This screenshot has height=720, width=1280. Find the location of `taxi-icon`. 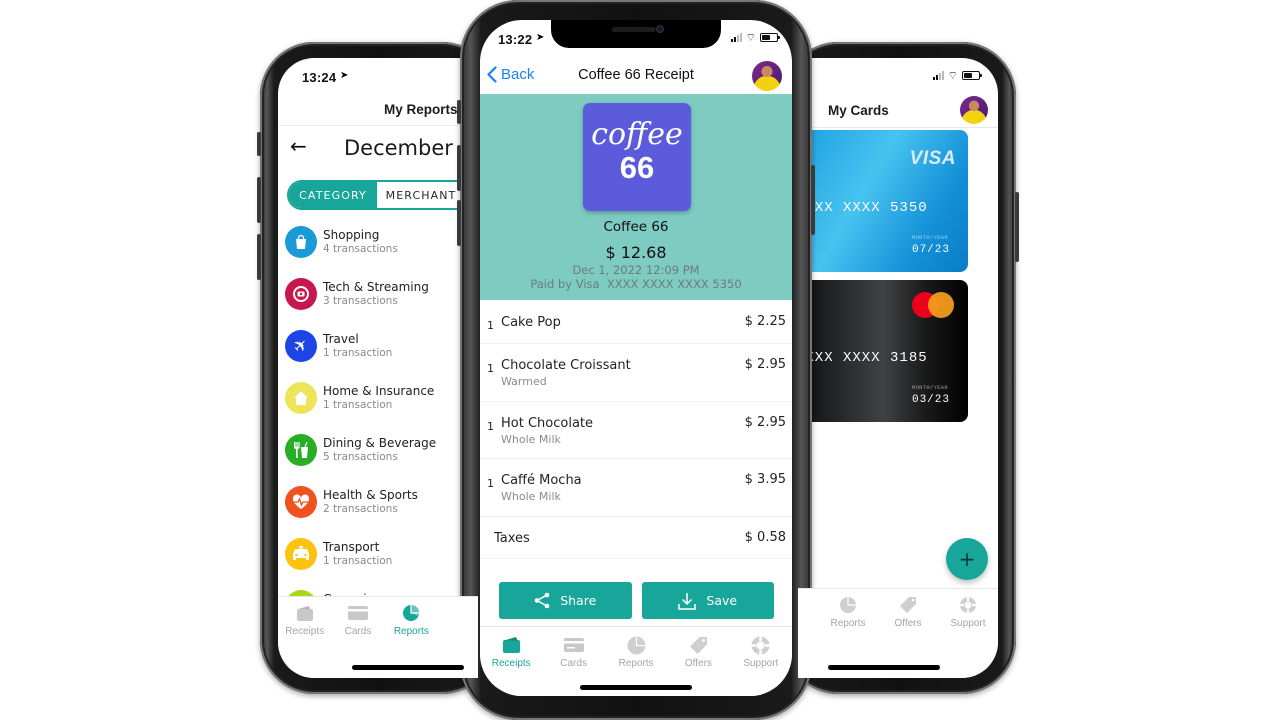

taxi-icon is located at coordinates (301, 554).